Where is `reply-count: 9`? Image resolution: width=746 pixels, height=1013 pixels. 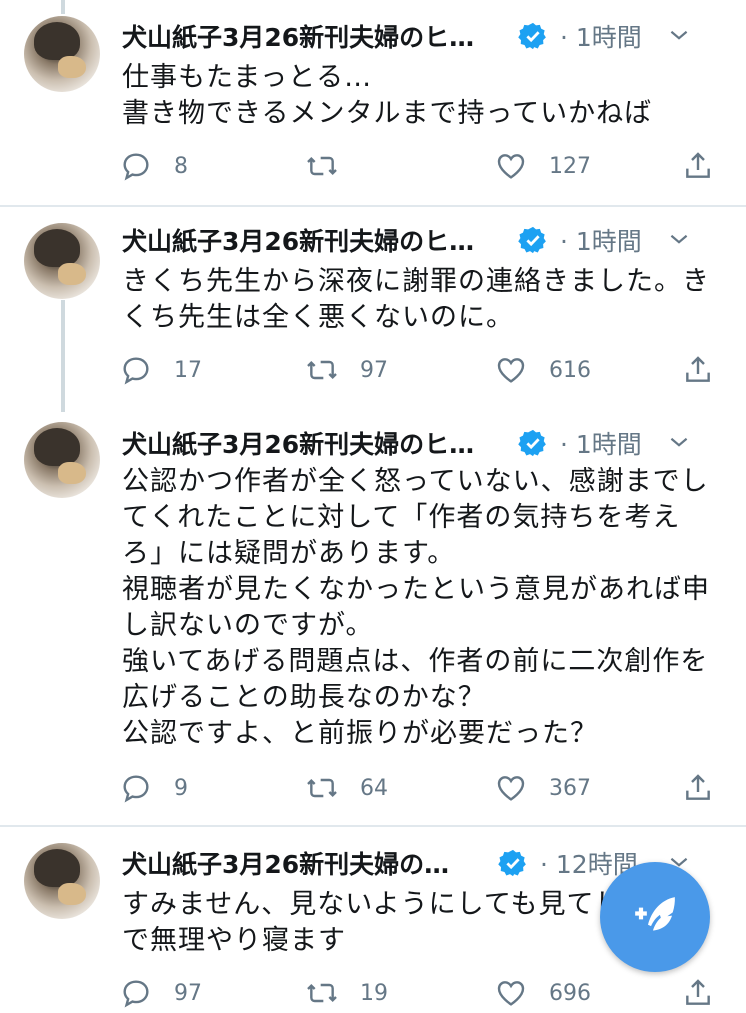 reply-count: 9 is located at coordinates (181, 788).